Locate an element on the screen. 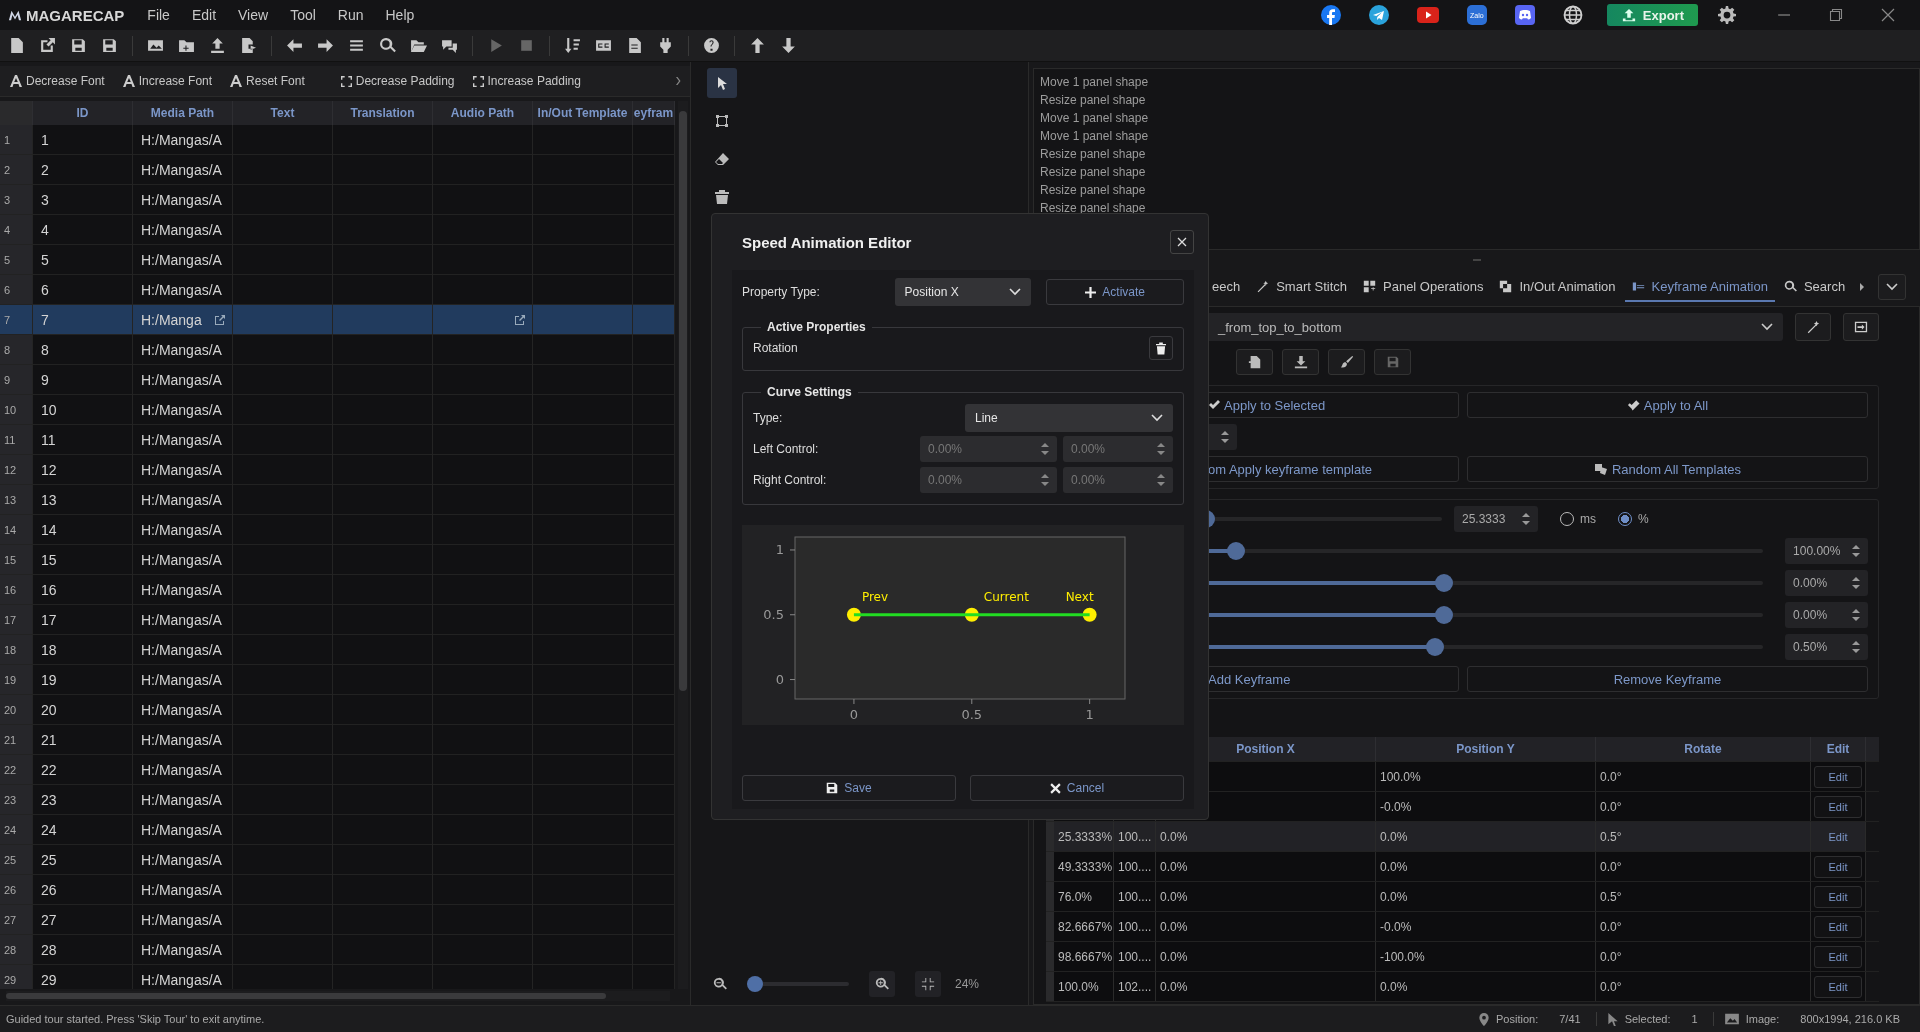  table-row: 24 24 H:/Mangas/A is located at coordinates (337, 830).